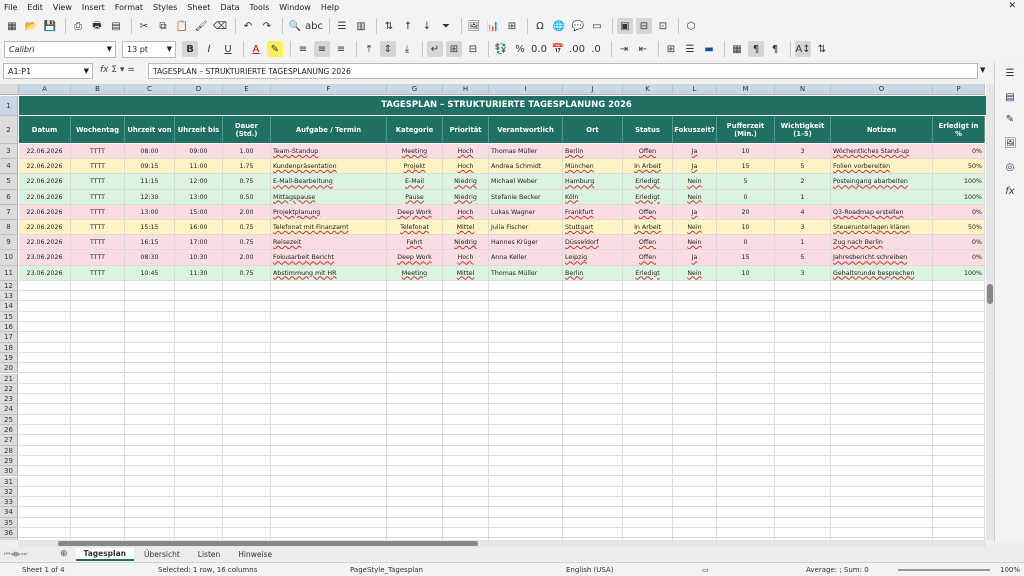  I want to click on row-header: 9, so click(9, 243).